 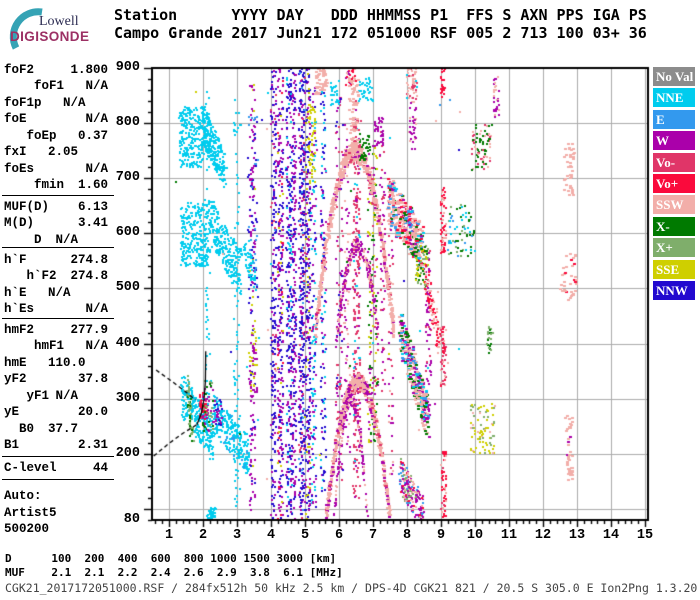 What do you see at coordinates (674, 162) in the screenshot?
I see `legend-item-vo-: Vo-` at bounding box center [674, 162].